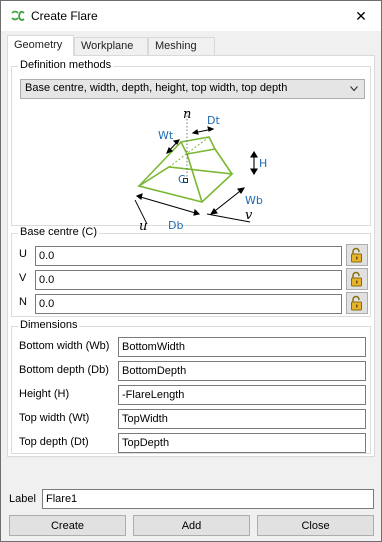 Image resolution: width=382 pixels, height=542 pixels. What do you see at coordinates (188, 256) in the screenshot?
I see `u-input: 0.0` at bounding box center [188, 256].